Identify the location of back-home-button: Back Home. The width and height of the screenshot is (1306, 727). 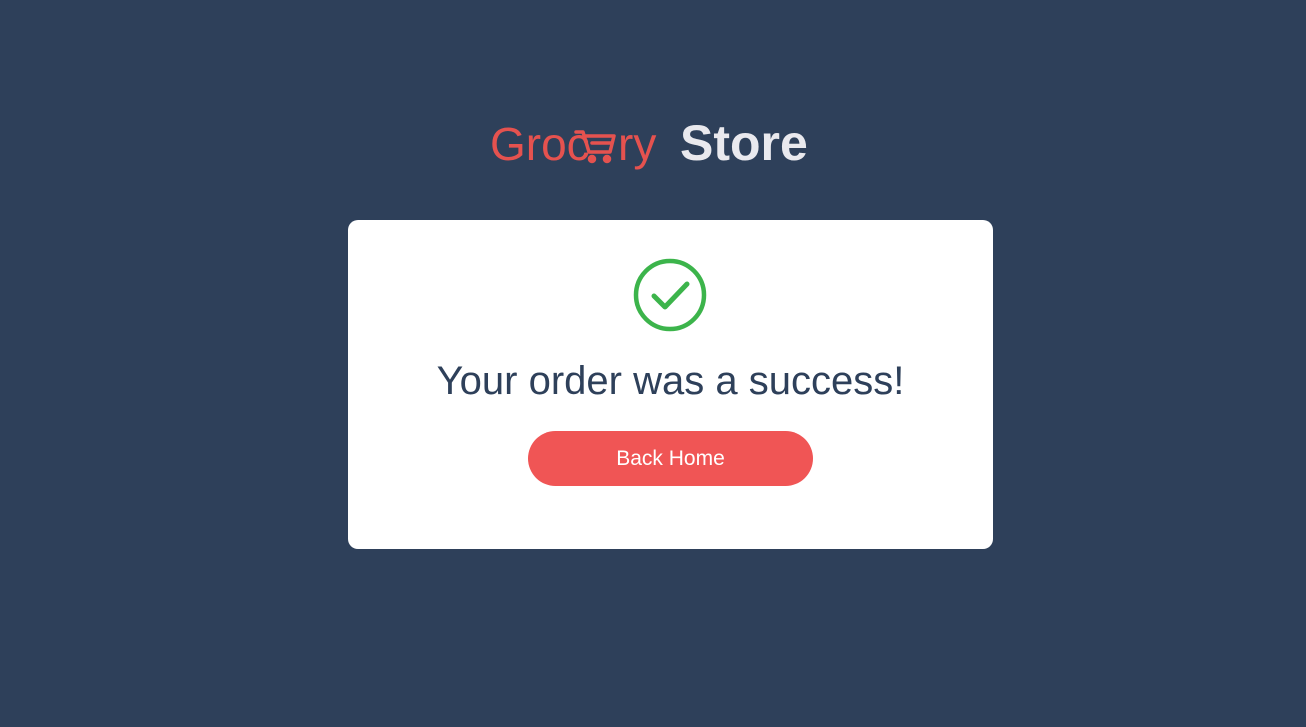
(670, 458).